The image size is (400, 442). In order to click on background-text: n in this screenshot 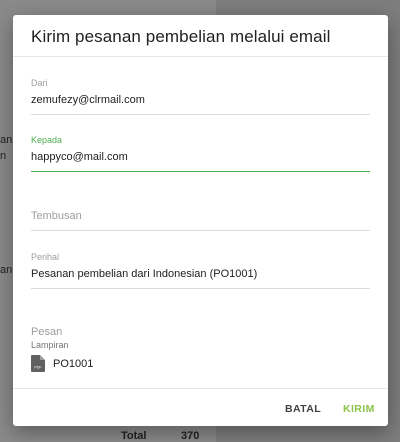, I will do `click(3, 156)`.